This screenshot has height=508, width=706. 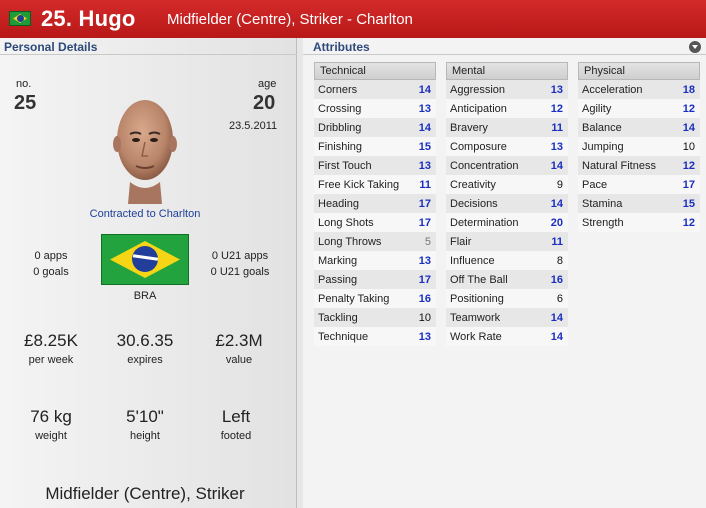 I want to click on attribute-name: Natural Fitness, so click(x=619, y=165).